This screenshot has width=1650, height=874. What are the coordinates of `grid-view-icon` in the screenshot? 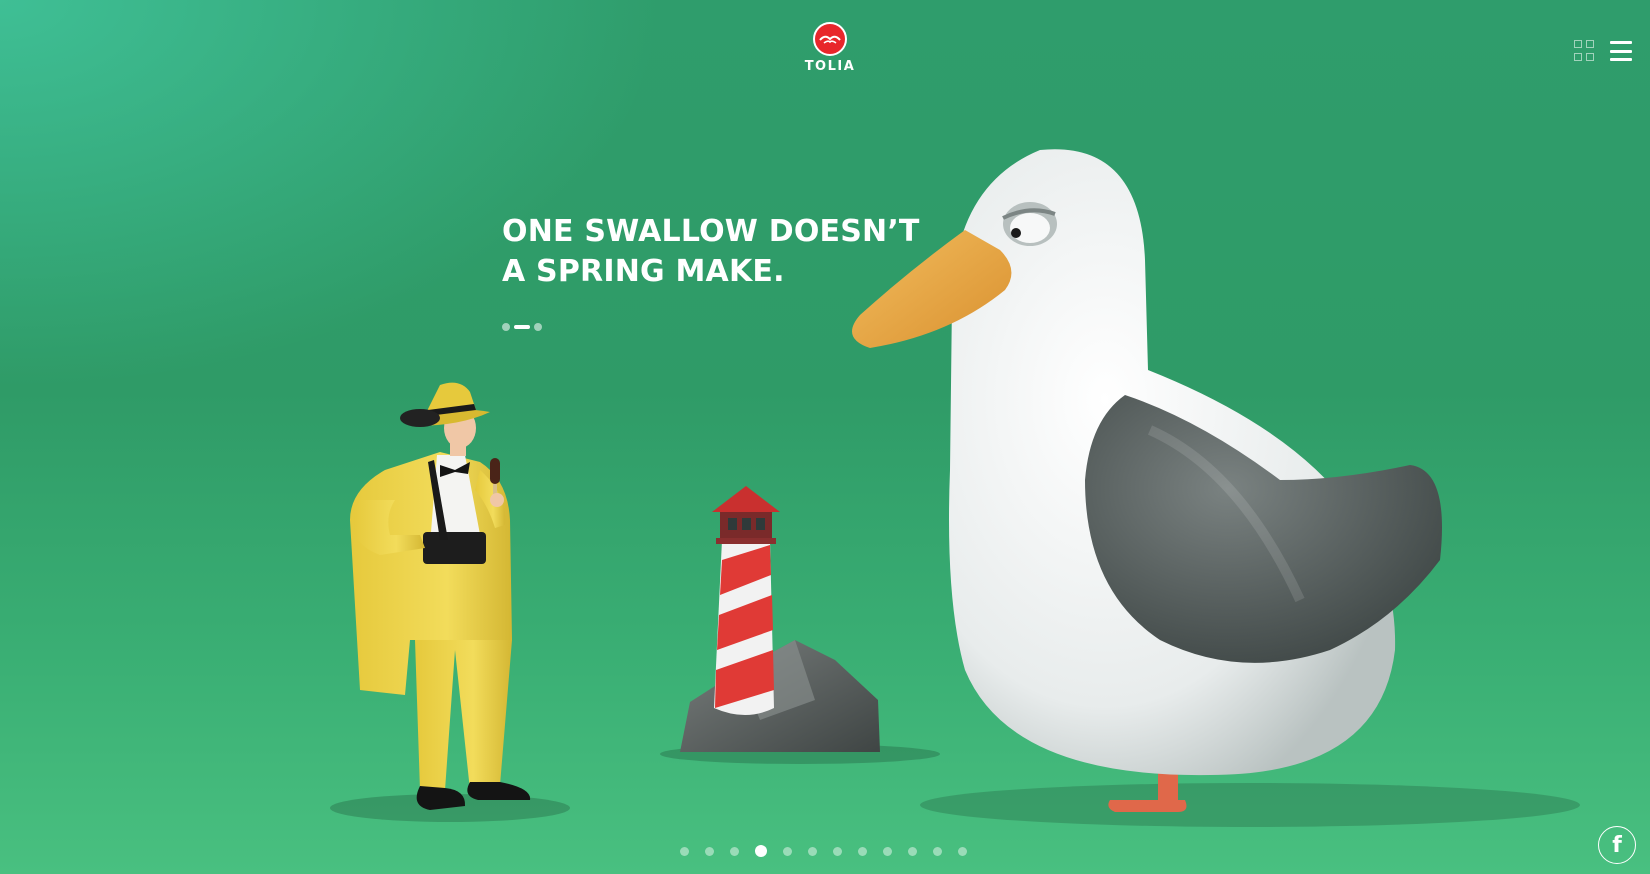 It's located at (1585, 51).